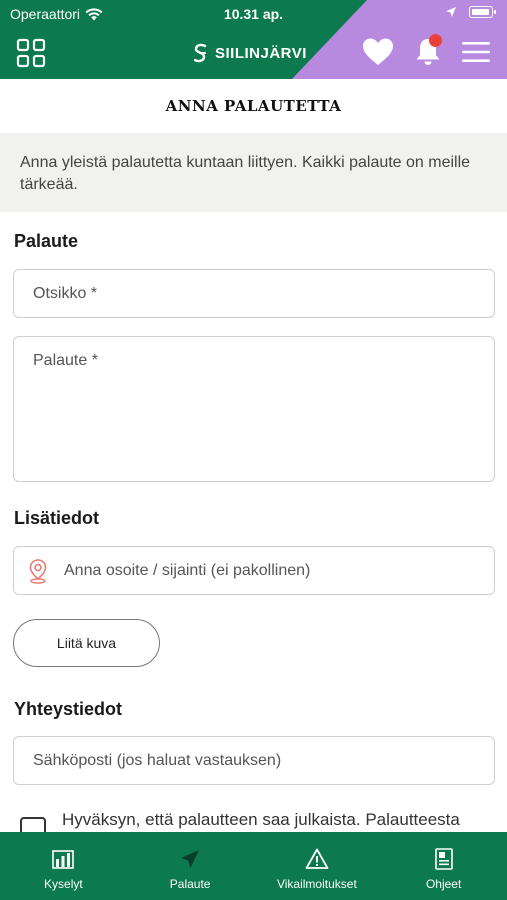 The width and height of the screenshot is (507, 900). Describe the element at coordinates (316, 884) in the screenshot. I see `nav-label-vikailmoitukset: Vikailmoitukset` at that location.